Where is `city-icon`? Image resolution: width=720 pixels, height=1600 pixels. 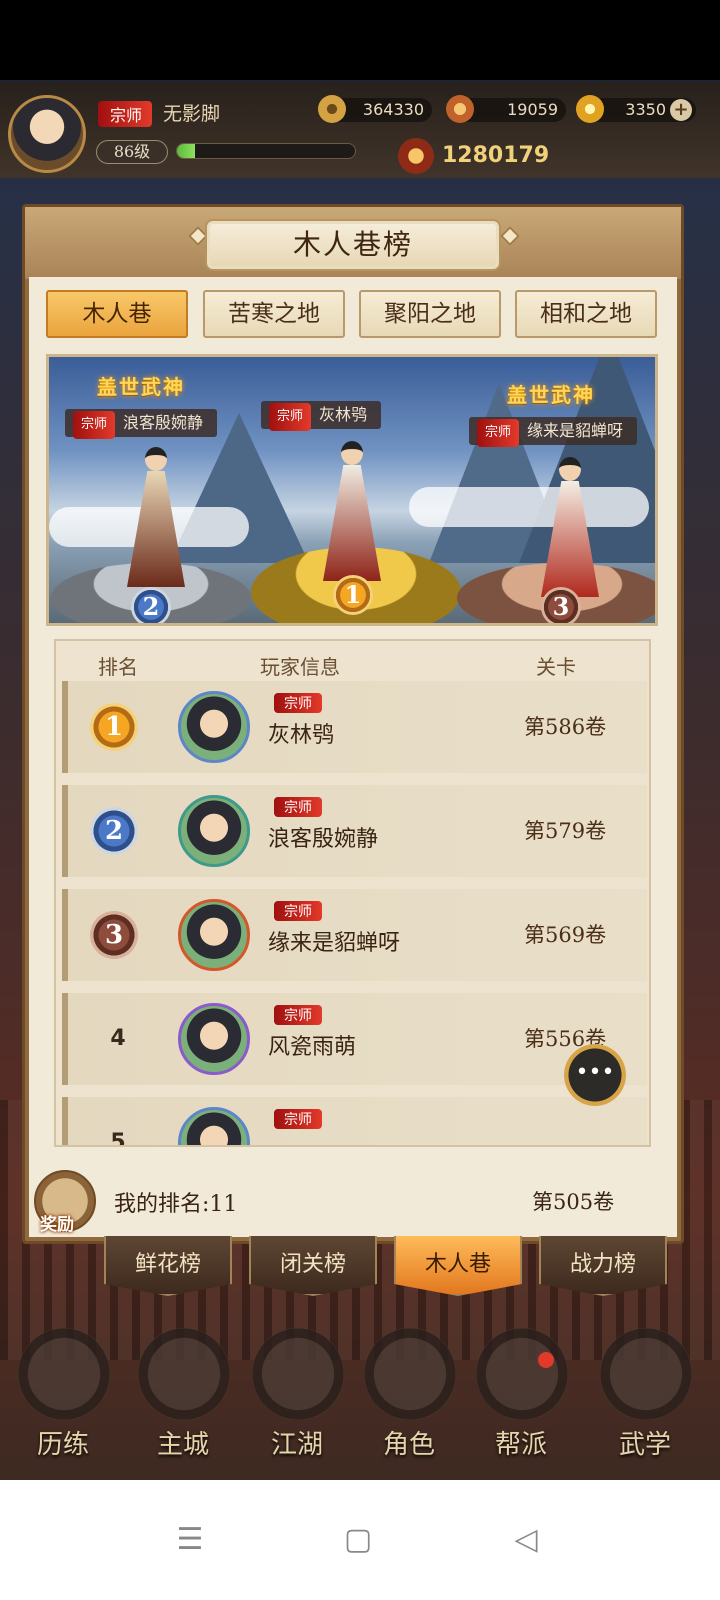 city-icon is located at coordinates (184, 1374).